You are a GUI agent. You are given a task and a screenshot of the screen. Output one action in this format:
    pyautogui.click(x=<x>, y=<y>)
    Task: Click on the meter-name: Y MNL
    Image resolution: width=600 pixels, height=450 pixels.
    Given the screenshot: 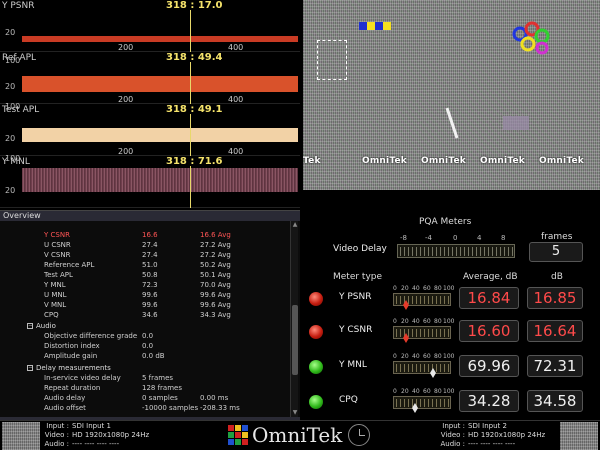 What is the action you would take?
    pyautogui.click(x=353, y=365)
    